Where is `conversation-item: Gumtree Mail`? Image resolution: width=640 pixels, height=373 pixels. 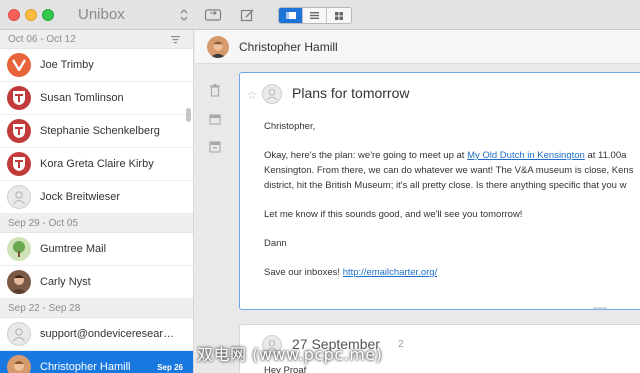 conversation-item: Gumtree Mail is located at coordinates (96, 249).